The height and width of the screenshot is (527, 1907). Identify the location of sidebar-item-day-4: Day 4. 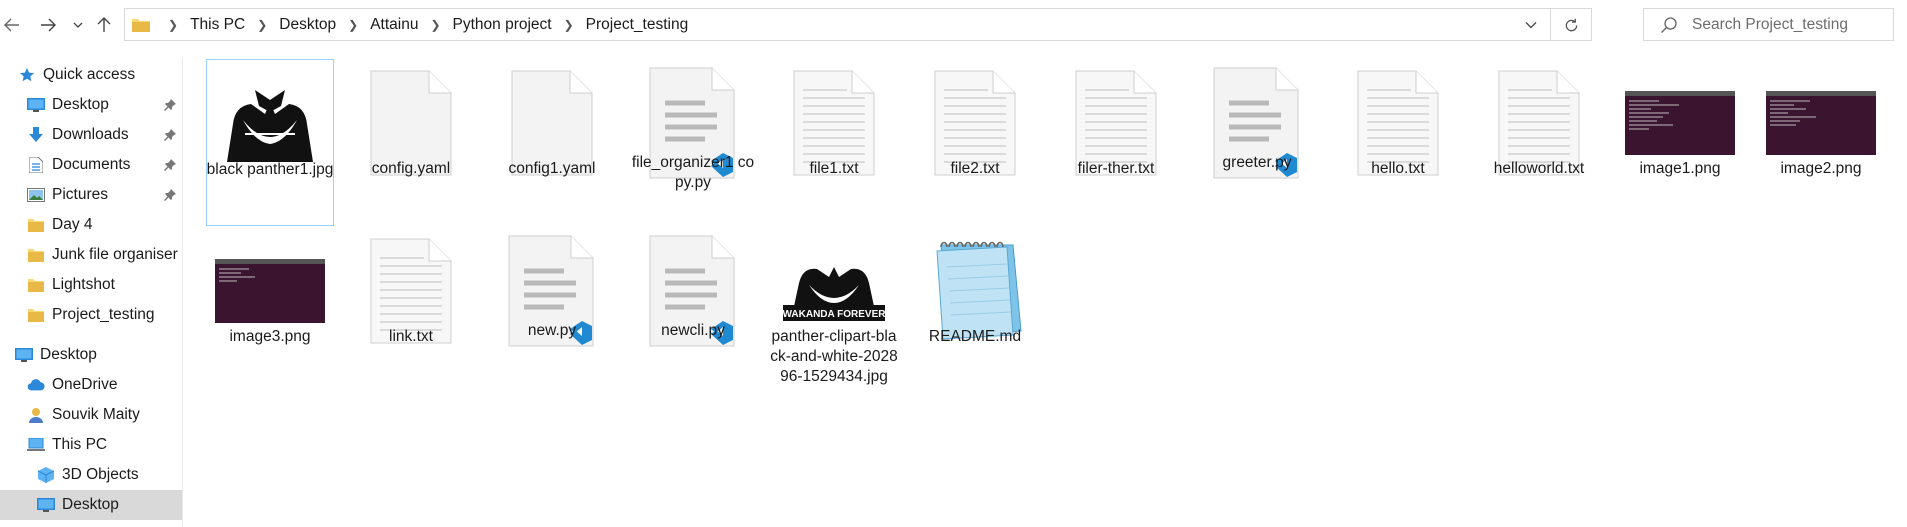
(91, 225).